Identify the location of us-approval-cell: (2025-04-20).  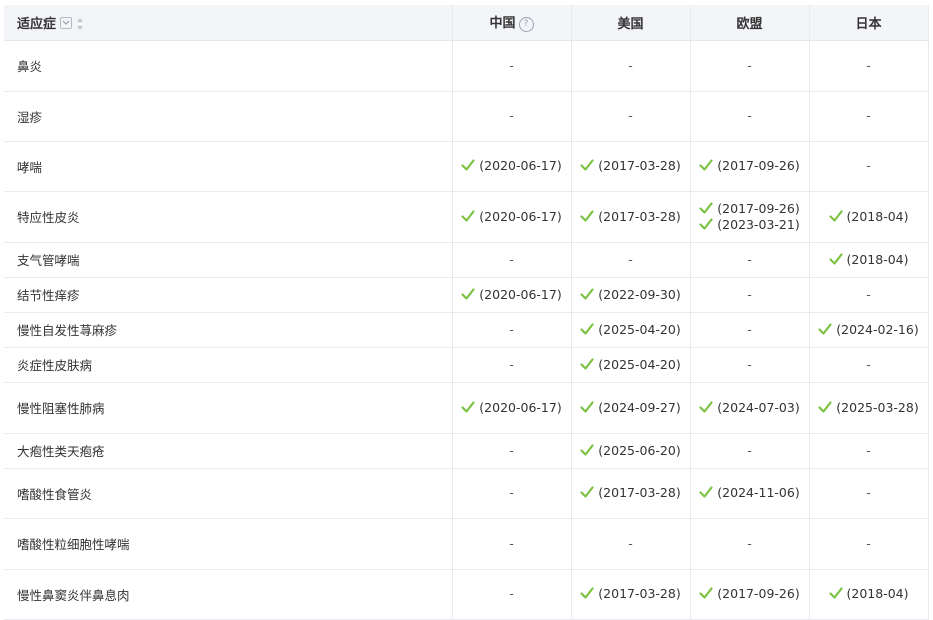
(631, 365).